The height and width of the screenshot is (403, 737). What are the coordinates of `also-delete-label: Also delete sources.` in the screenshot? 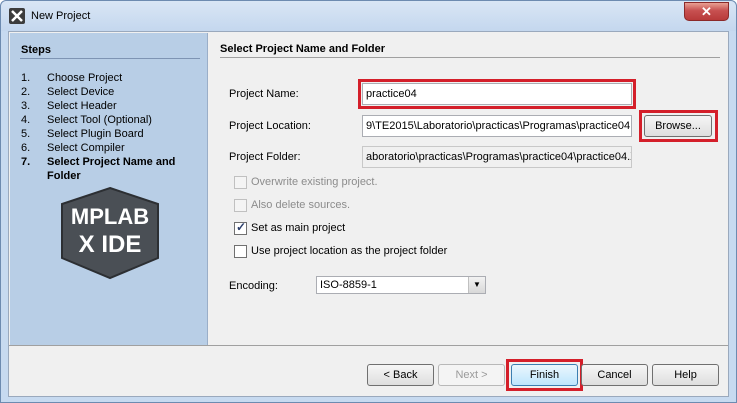 It's located at (301, 205).